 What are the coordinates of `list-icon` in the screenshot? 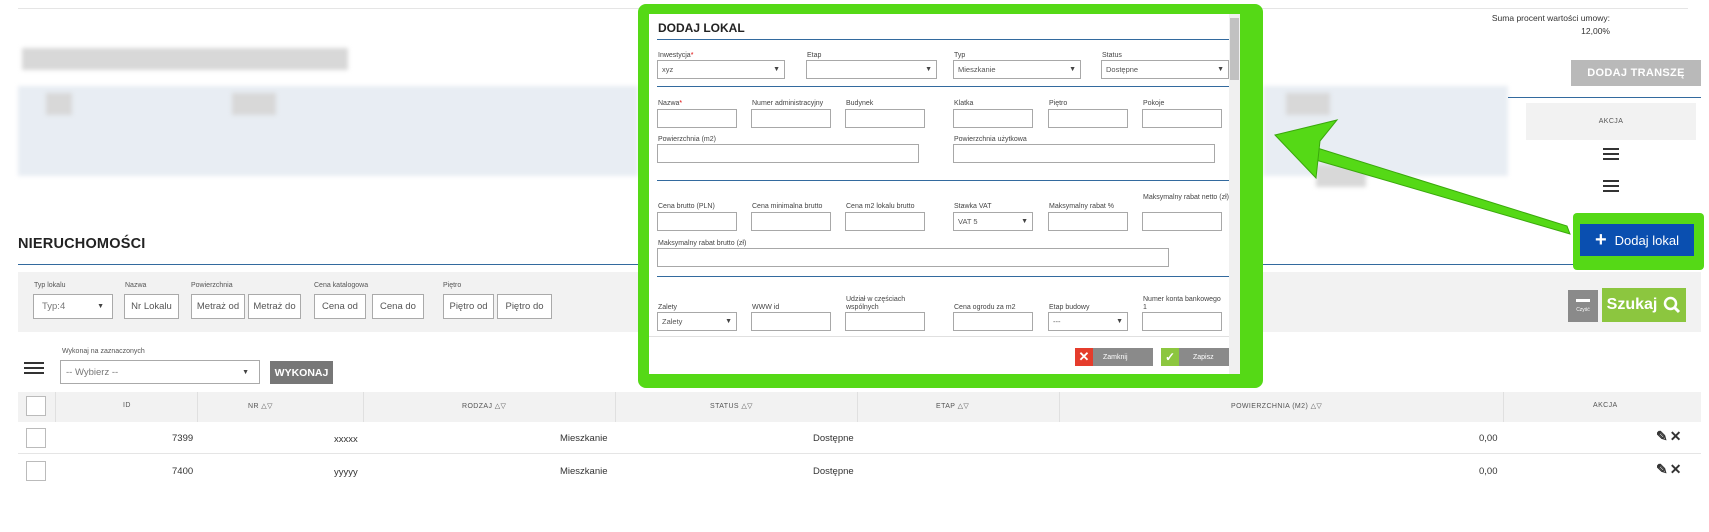 It's located at (34, 370).